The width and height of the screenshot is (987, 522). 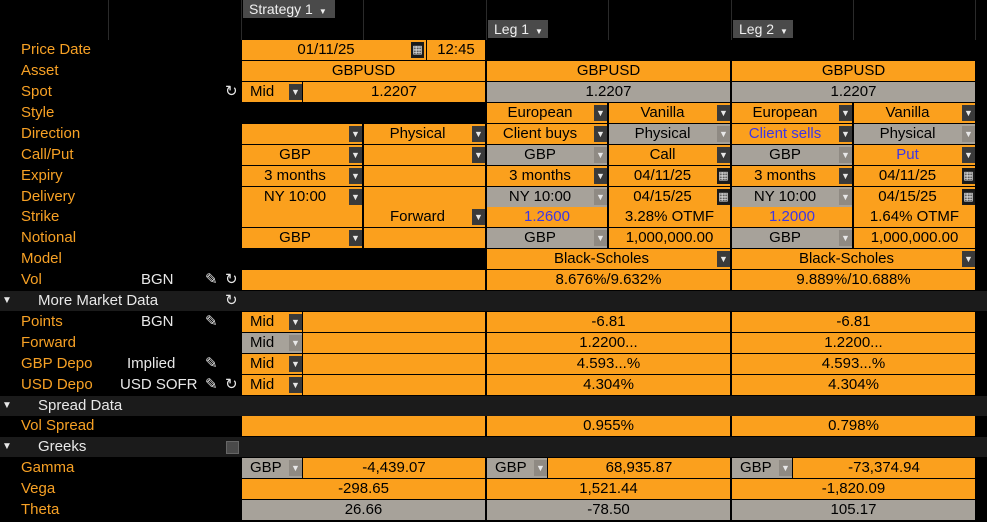 I want to click on tab-leg-2: Leg 2 ▼, so click(x=763, y=29).